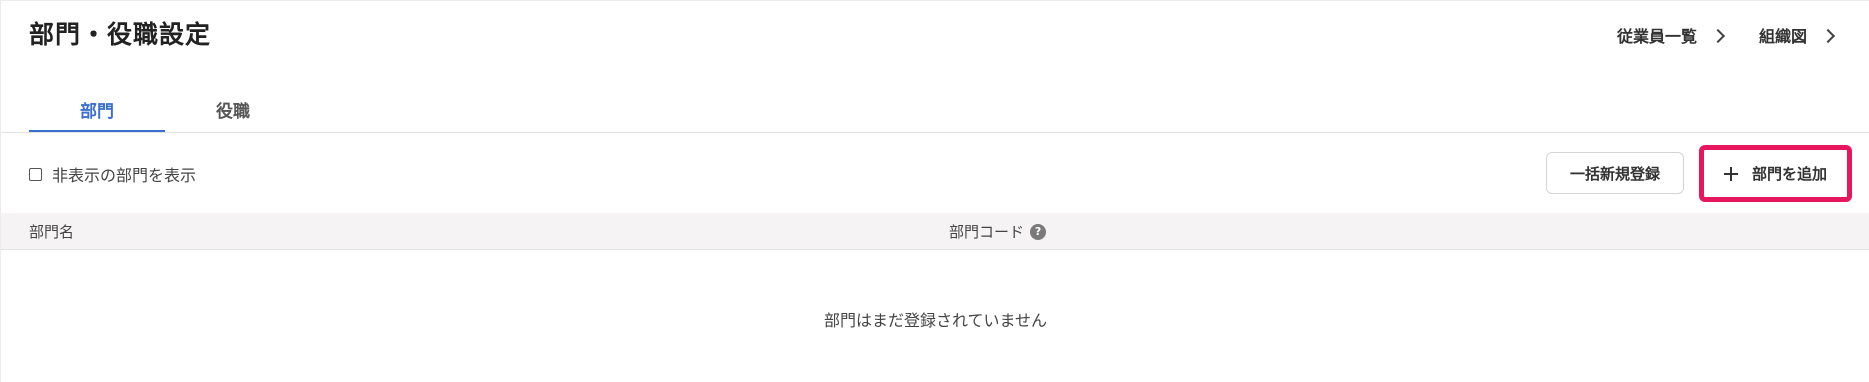 The image size is (1869, 382). I want to click on column-header-department-code: 部門コード ?, so click(998, 231).